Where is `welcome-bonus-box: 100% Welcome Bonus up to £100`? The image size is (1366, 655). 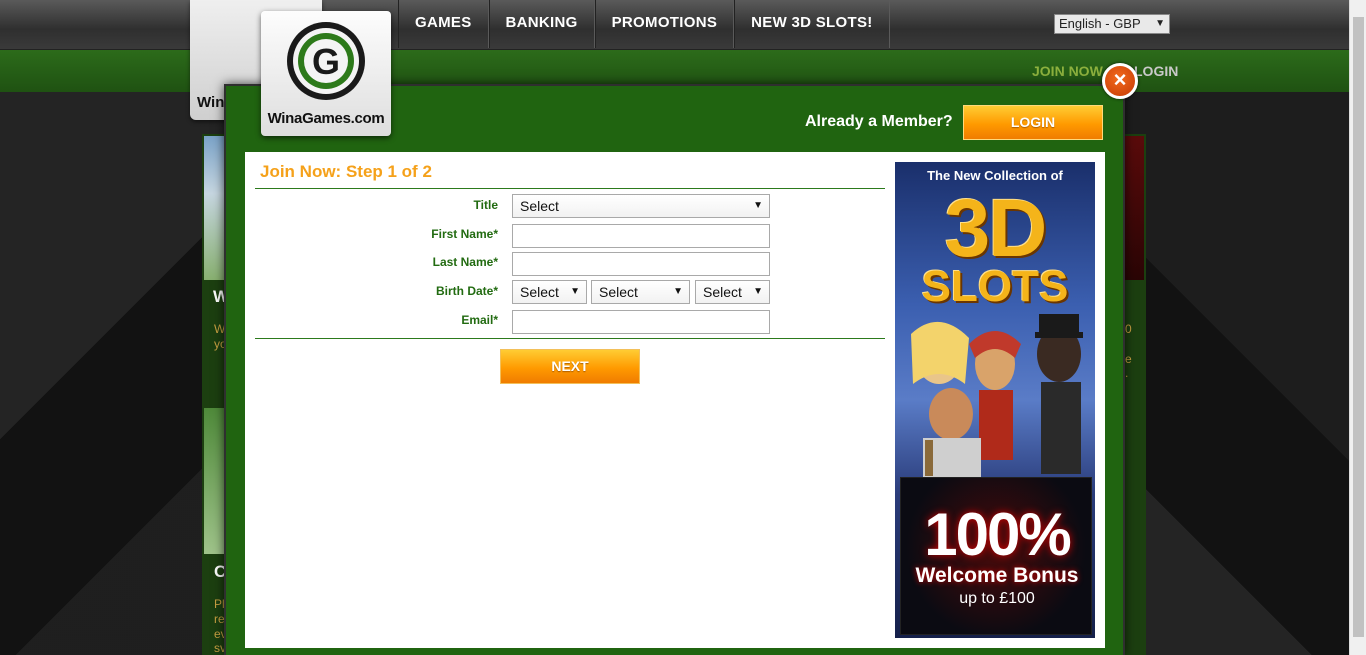
welcome-bonus-box: 100% Welcome Bonus up to £100 is located at coordinates (996, 556).